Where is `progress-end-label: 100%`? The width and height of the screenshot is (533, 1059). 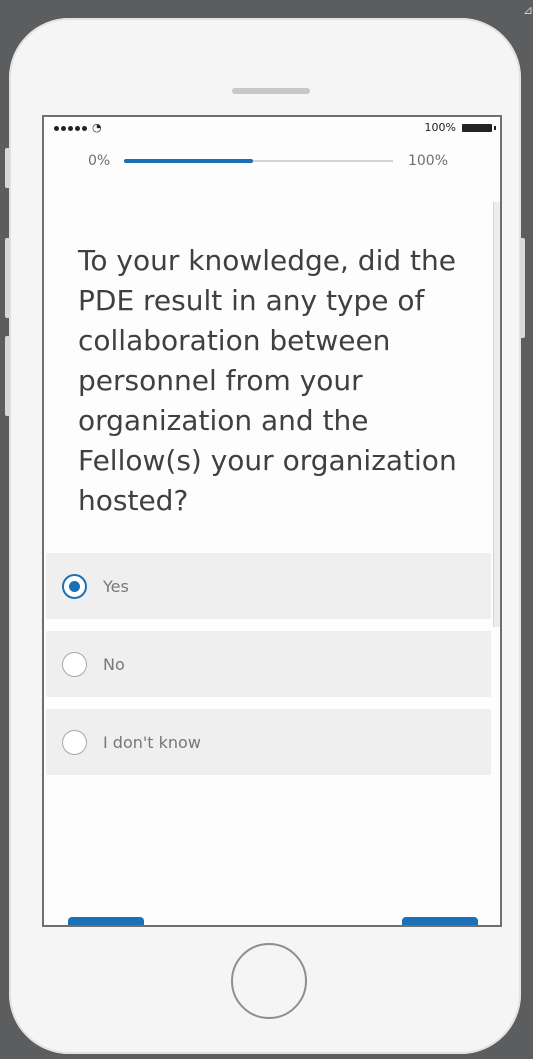
progress-end-label: 100% is located at coordinates (427, 161).